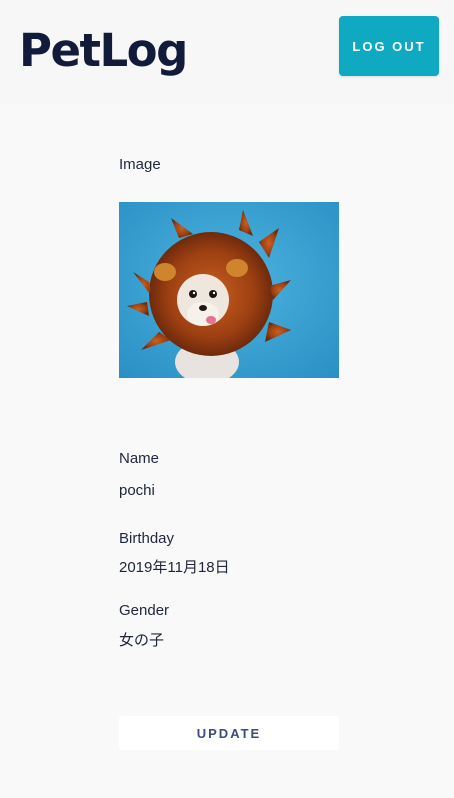  Describe the element at coordinates (147, 538) in the screenshot. I see `birthday-label: Birthday` at that location.